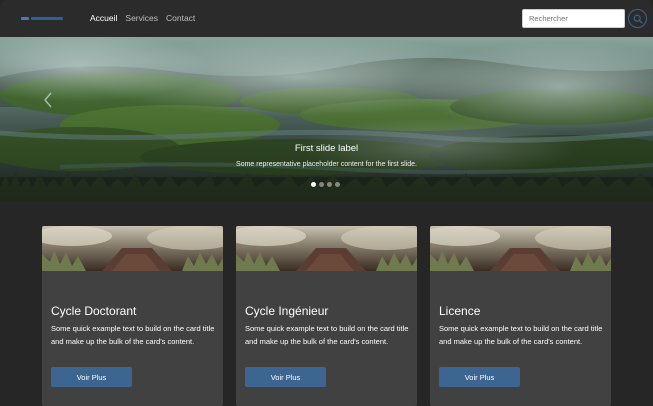 Image resolution: width=653 pixels, height=406 pixels. Describe the element at coordinates (573, 18) in the screenshot. I see `search-input` at that location.